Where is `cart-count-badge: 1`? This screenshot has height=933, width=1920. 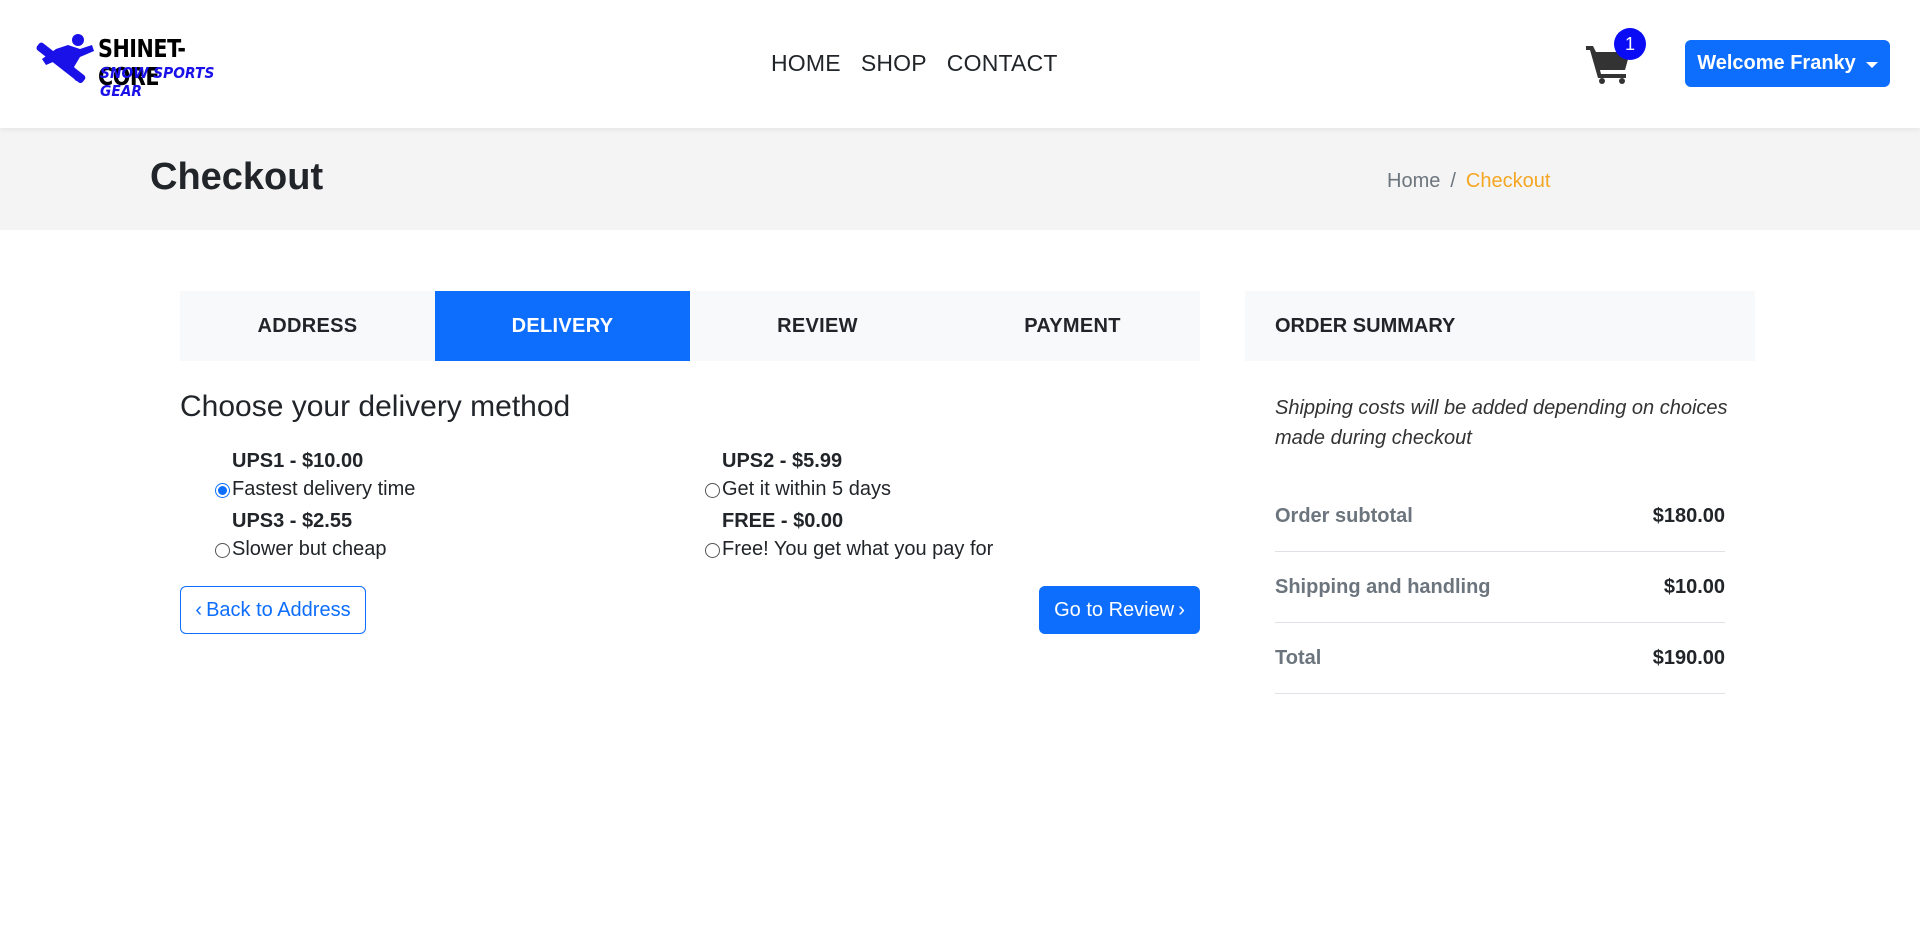
cart-count-badge: 1 is located at coordinates (1630, 44).